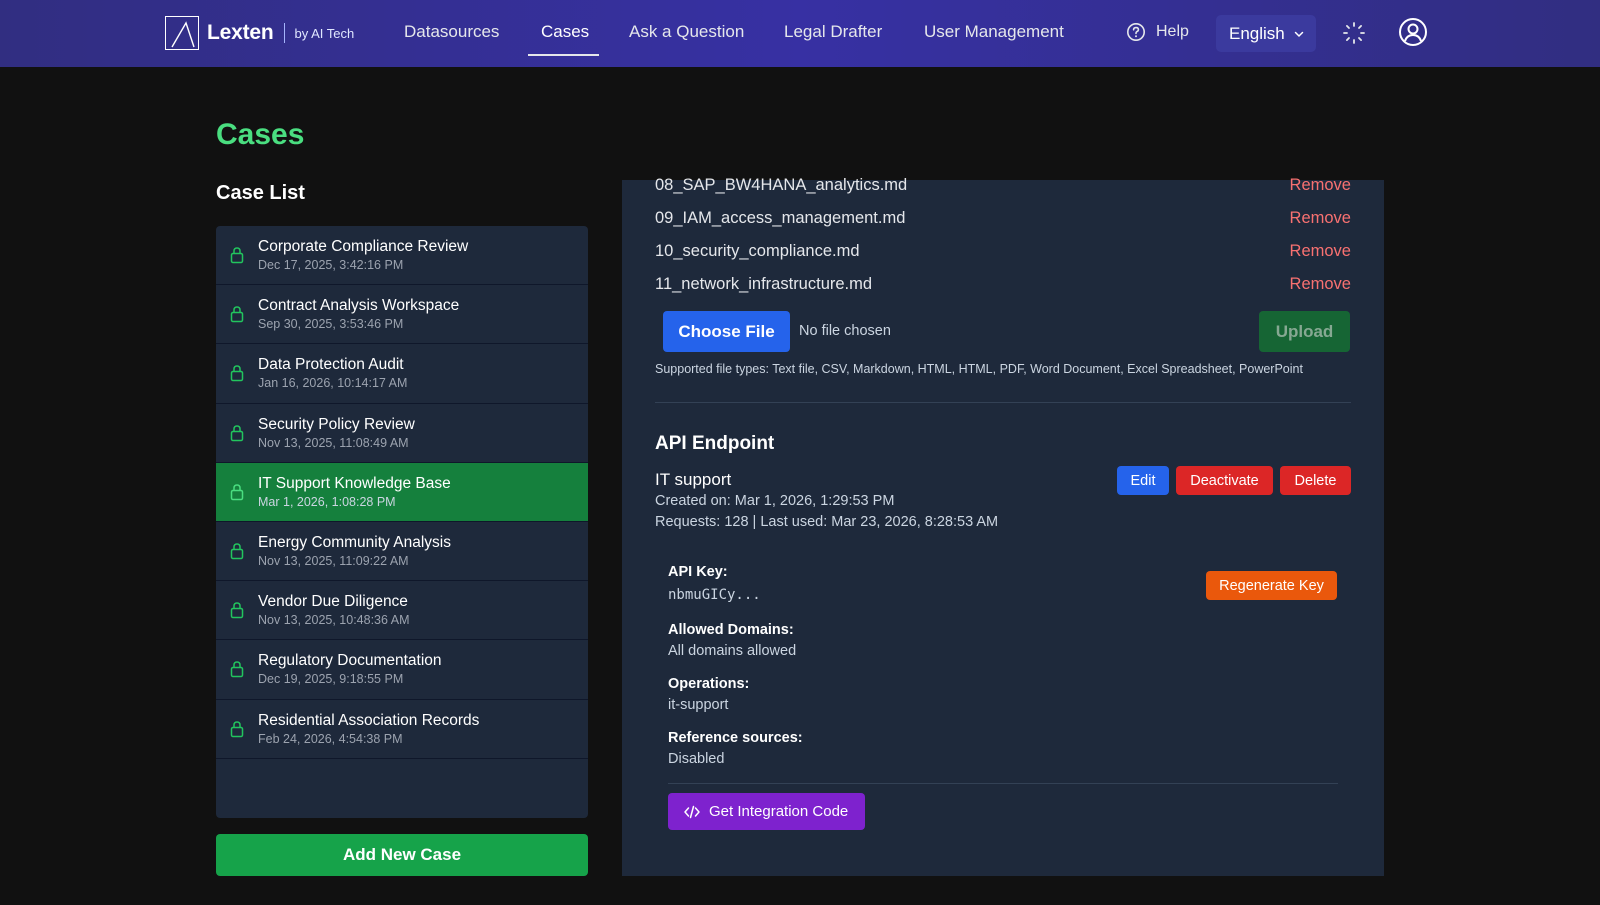 The width and height of the screenshot is (1600, 905). What do you see at coordinates (1304, 331) in the screenshot?
I see `upload-button: Upload` at bounding box center [1304, 331].